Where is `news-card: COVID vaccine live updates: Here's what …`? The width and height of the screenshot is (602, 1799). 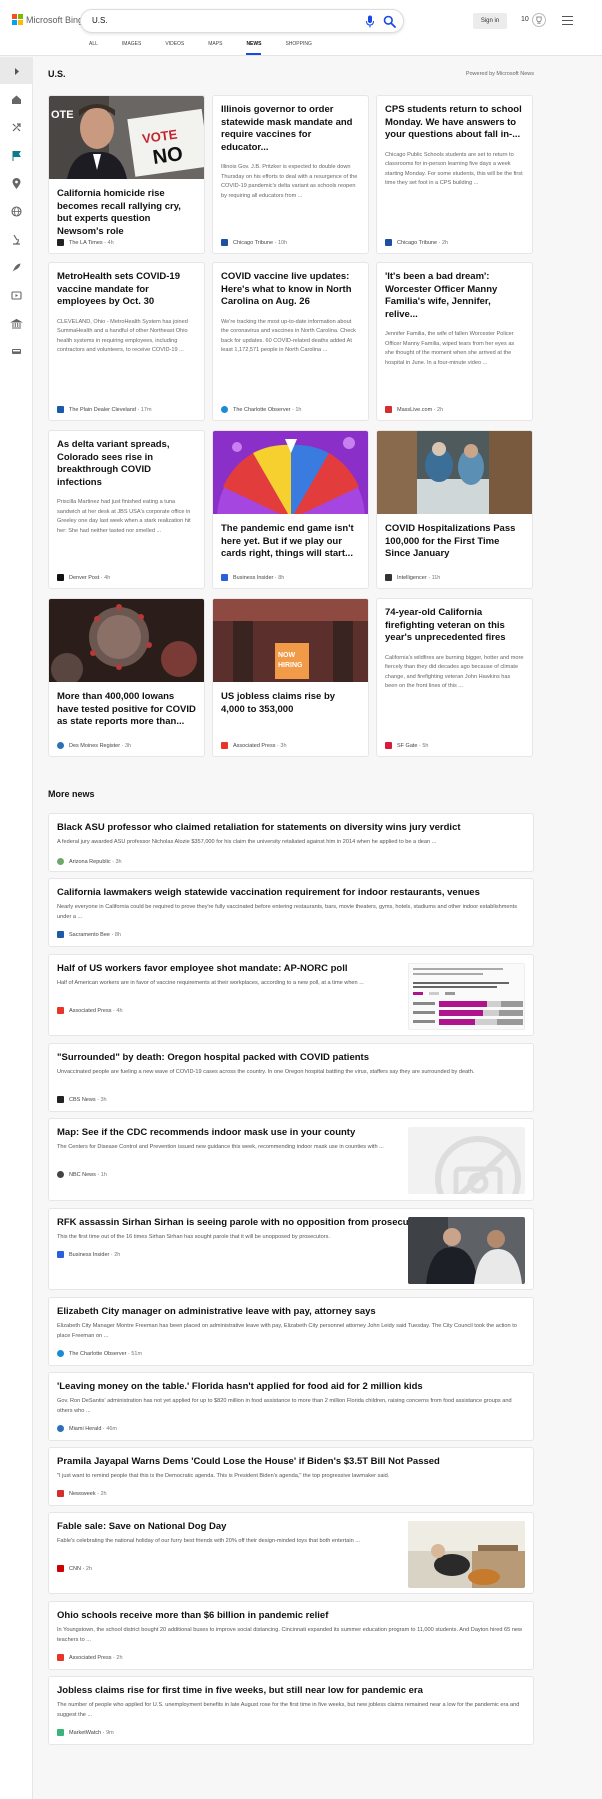
news-card: COVID vaccine live updates: Here's what … is located at coordinates (290, 341).